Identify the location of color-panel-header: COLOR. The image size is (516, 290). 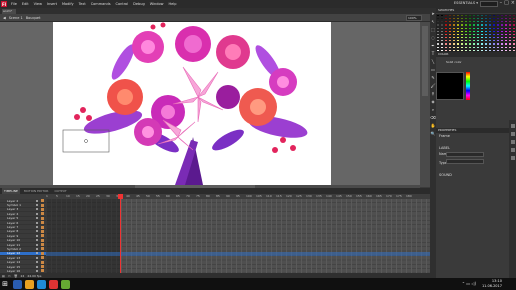
(476, 54).